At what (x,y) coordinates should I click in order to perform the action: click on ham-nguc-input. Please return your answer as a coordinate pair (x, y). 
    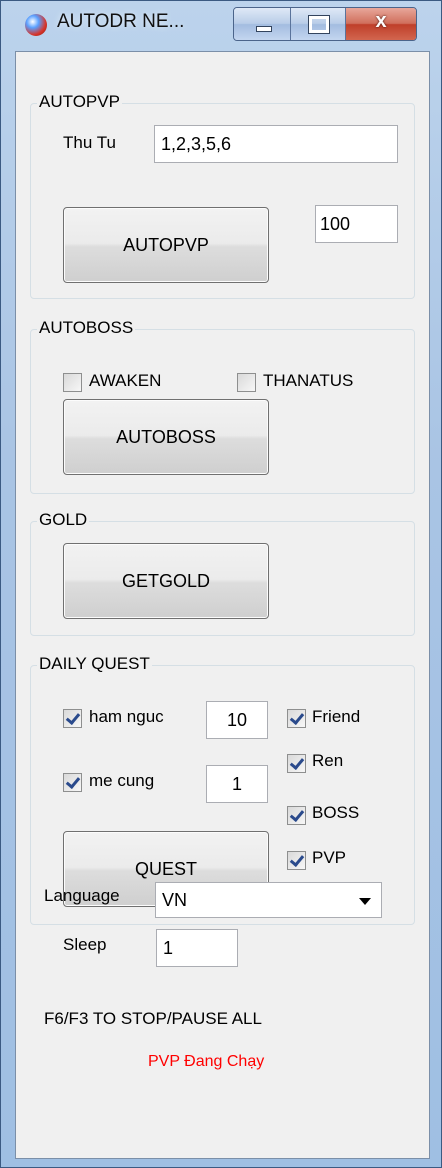
    Looking at the image, I should click on (237, 720).